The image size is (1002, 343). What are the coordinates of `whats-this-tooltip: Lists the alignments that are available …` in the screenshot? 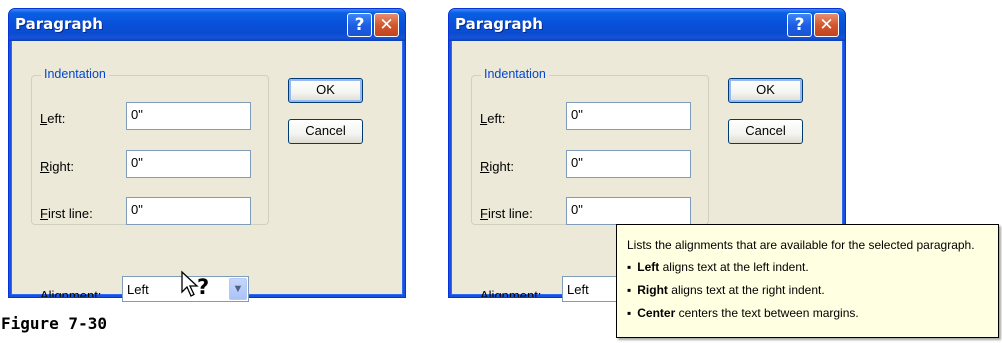 It's located at (807, 281).